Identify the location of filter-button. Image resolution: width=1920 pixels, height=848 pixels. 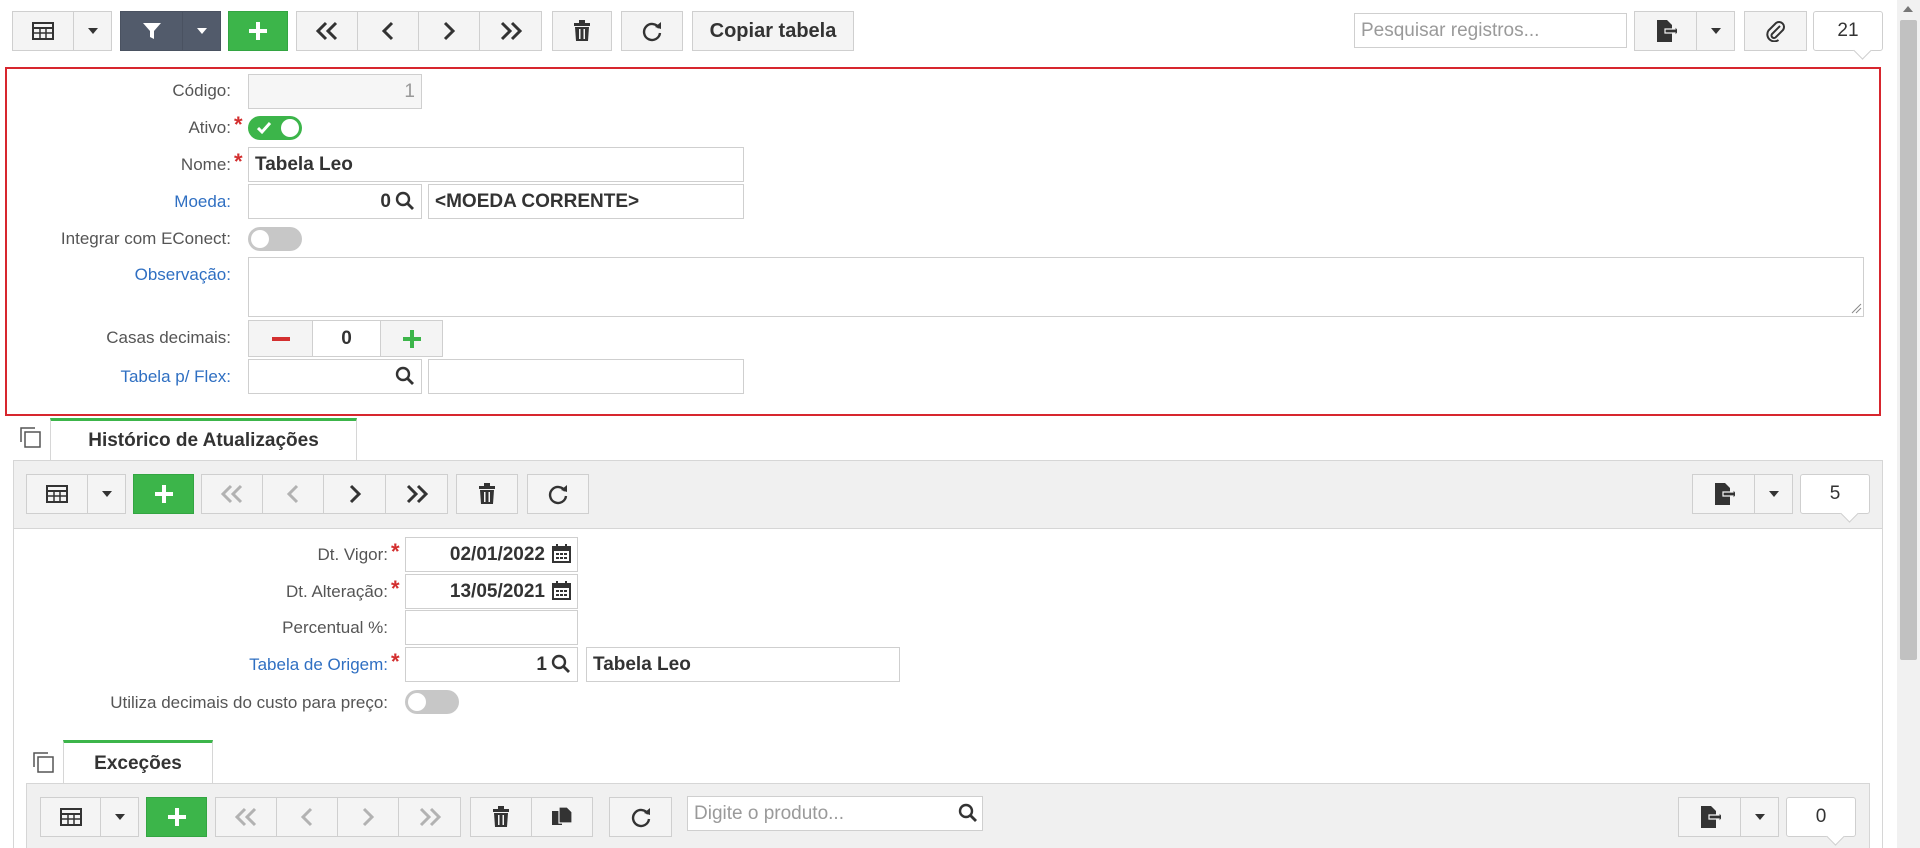
(151, 31).